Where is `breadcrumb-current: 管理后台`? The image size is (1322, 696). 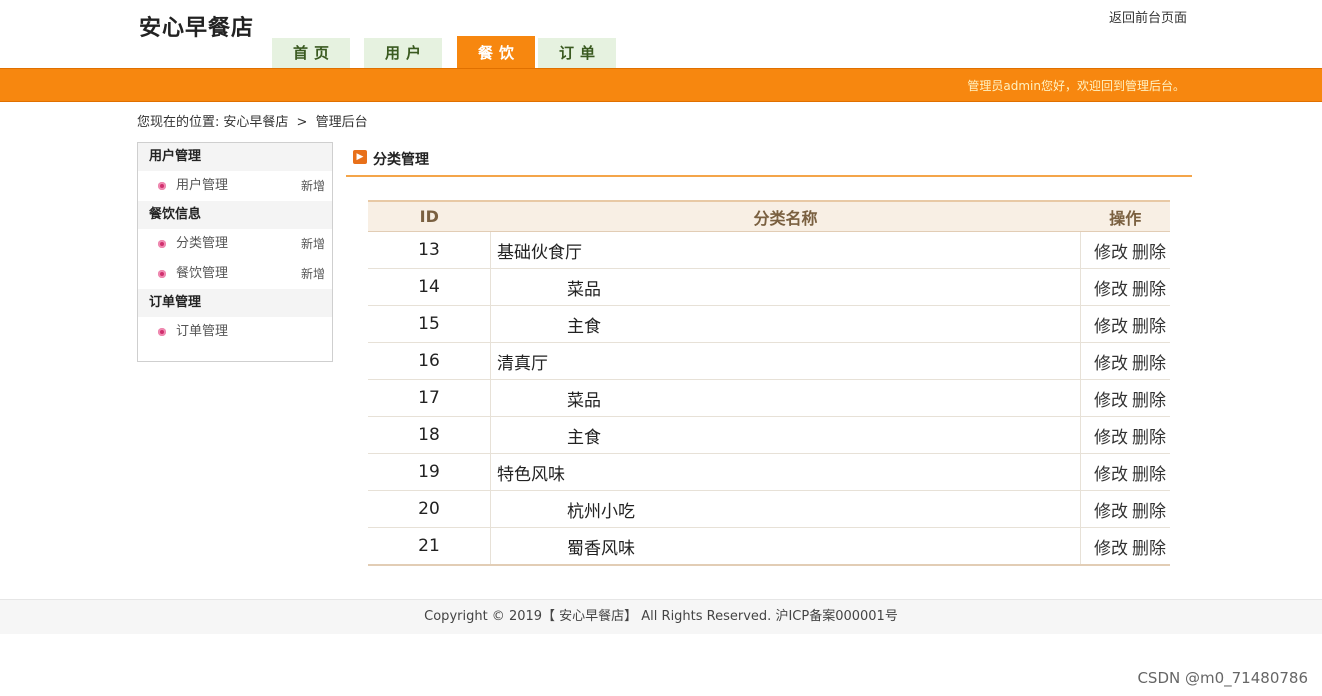
breadcrumb-current: 管理后台 is located at coordinates (341, 122).